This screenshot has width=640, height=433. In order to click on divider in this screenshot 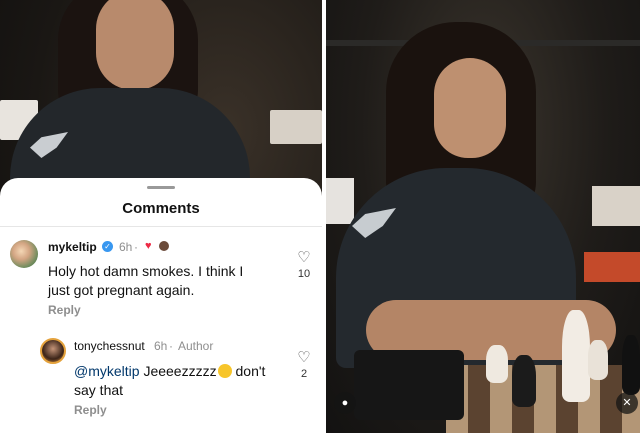, I will do `click(161, 226)`.